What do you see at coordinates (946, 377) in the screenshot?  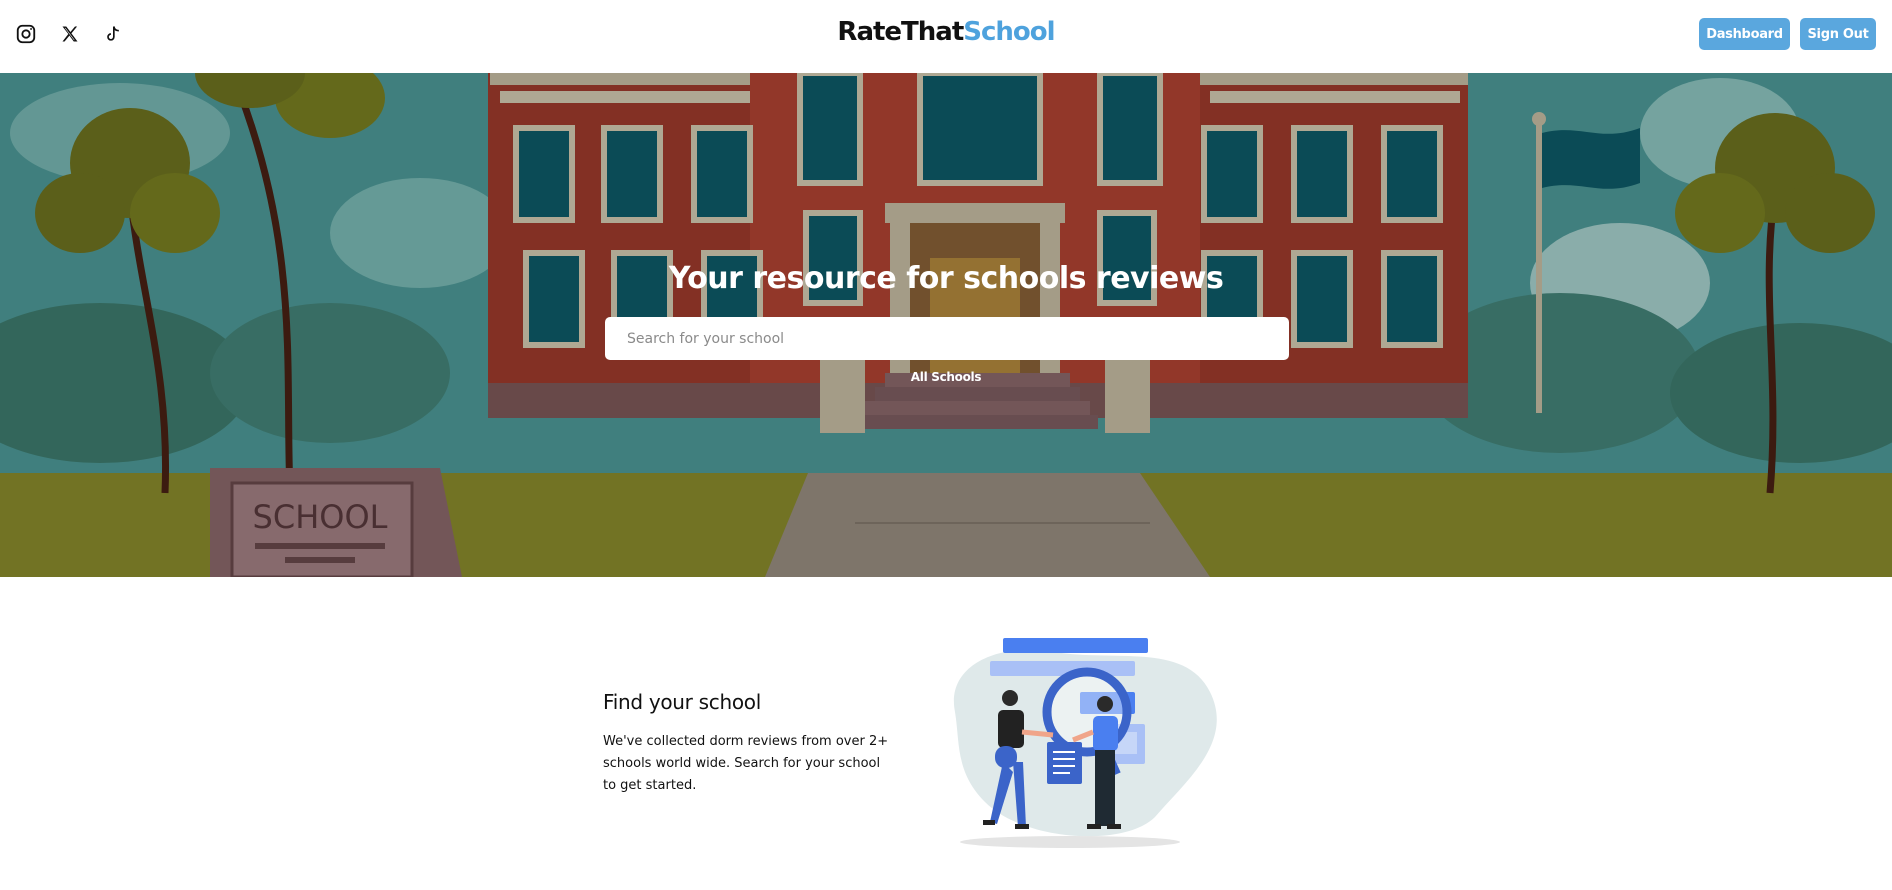 I see `all-schools-link: All Schools` at bounding box center [946, 377].